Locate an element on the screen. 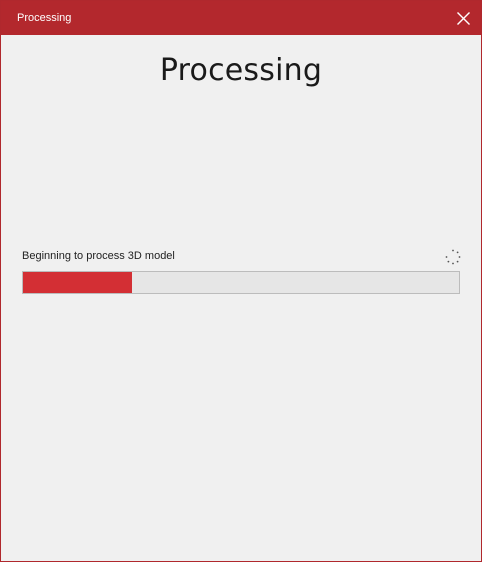 Image resolution: width=482 pixels, height=562 pixels. progress-bar is located at coordinates (241, 282).